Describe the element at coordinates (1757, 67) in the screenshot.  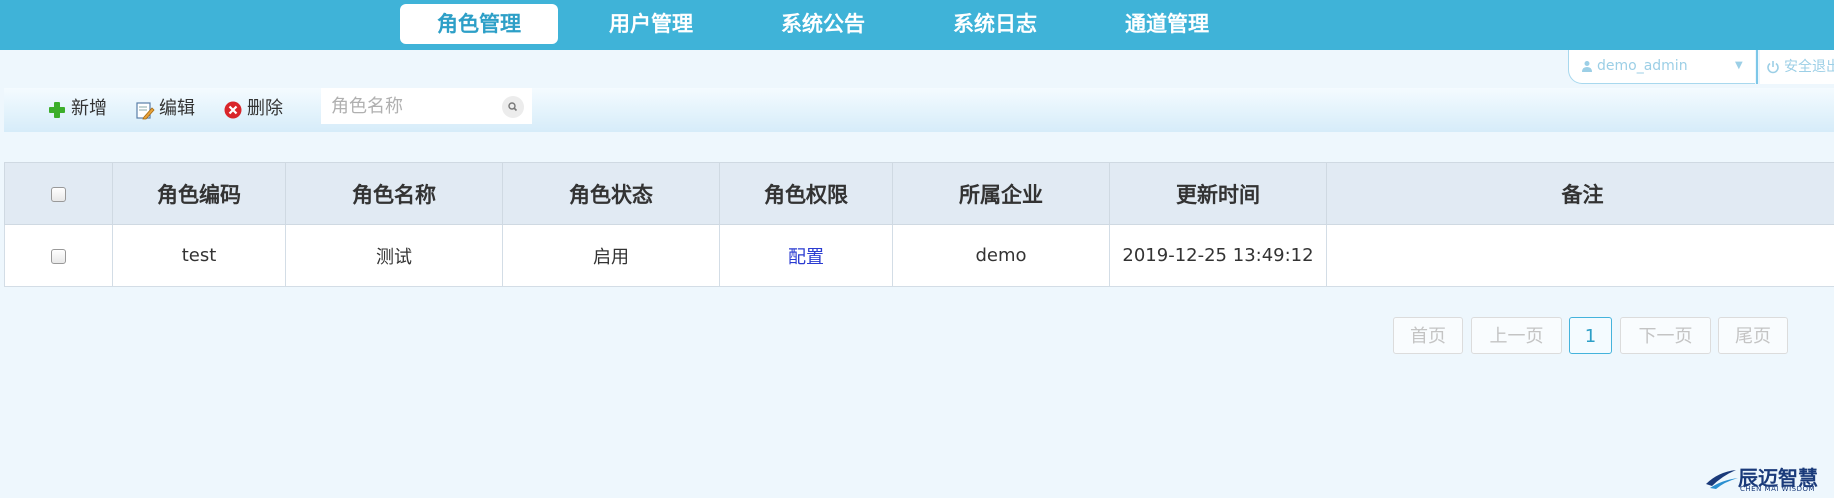
I see `user-divider` at that location.